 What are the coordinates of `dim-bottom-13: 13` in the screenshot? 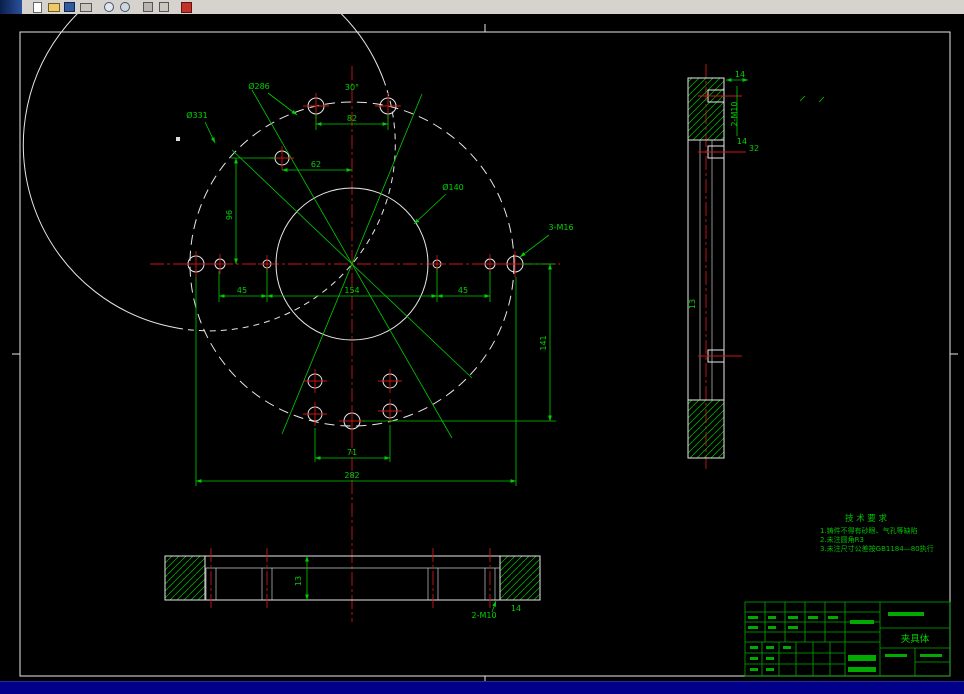 It's located at (298, 581).